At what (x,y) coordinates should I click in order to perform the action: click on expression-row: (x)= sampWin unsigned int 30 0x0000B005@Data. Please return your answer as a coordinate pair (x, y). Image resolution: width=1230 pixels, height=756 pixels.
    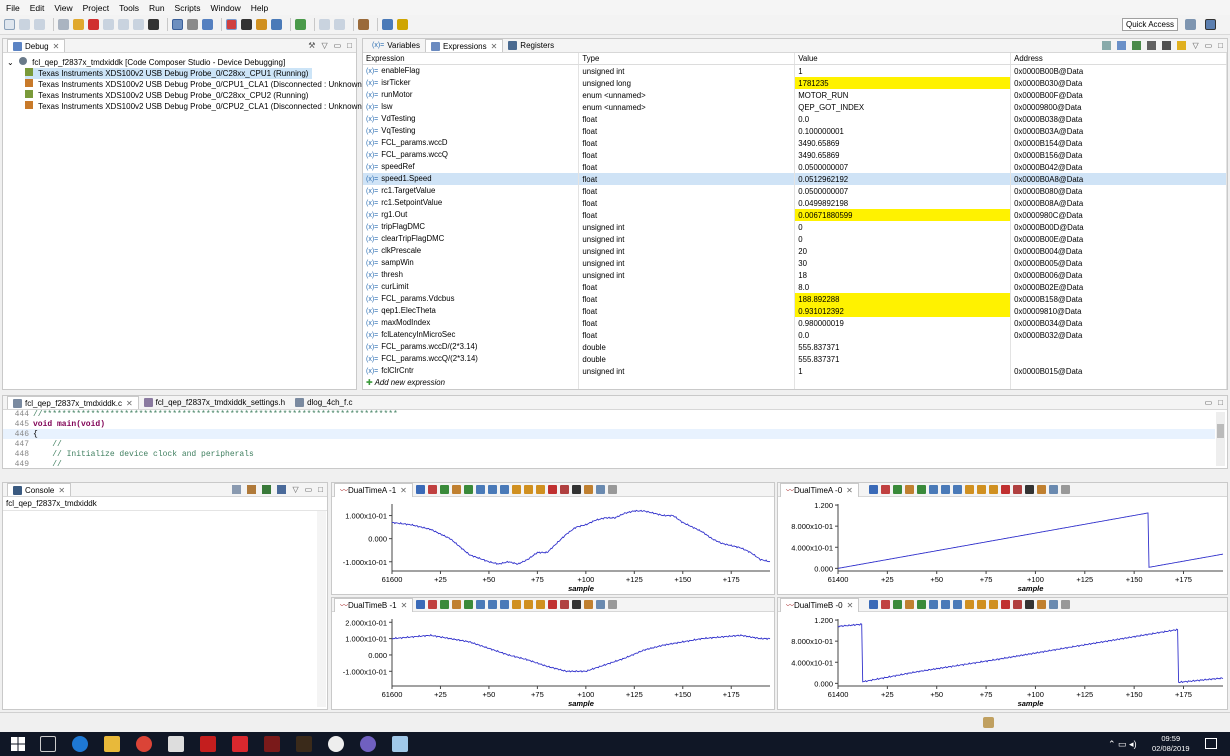
    Looking at the image, I should click on (795, 263).